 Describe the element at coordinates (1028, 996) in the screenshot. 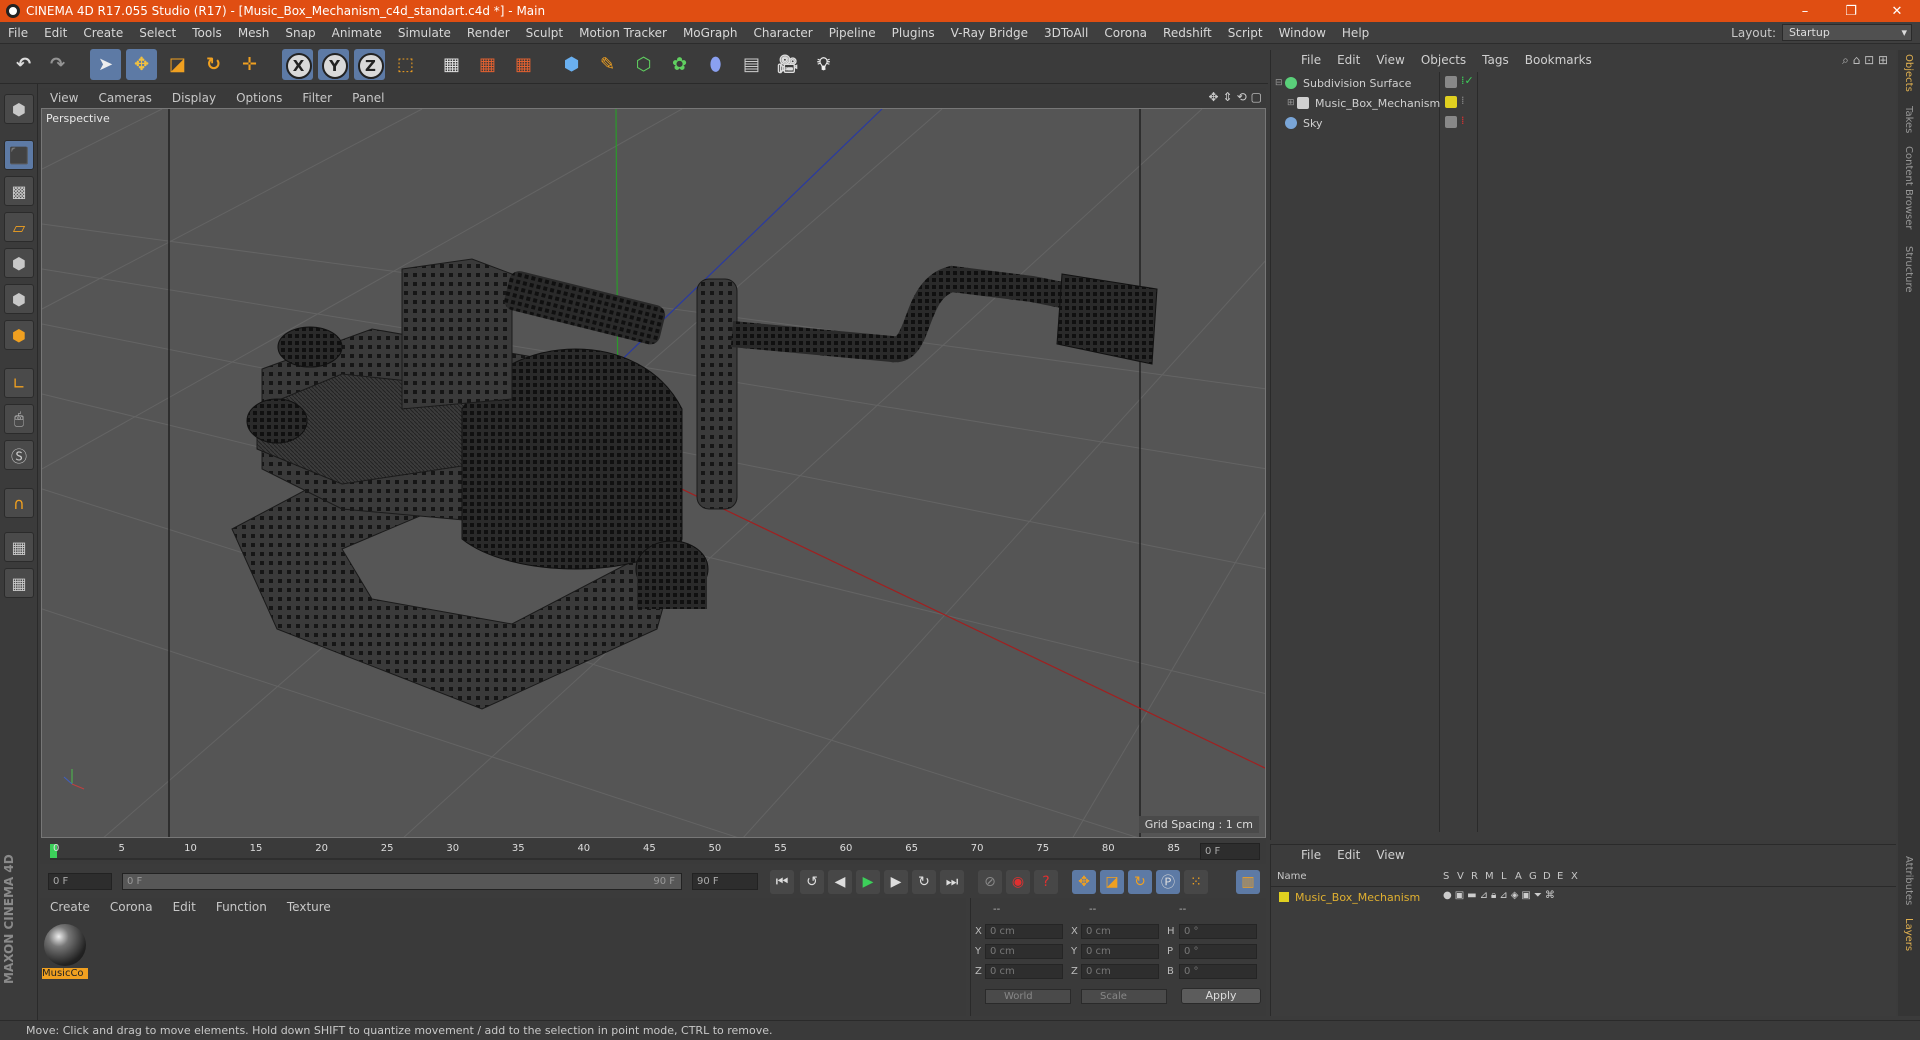

I see `coordinate-mode-select: World` at that location.